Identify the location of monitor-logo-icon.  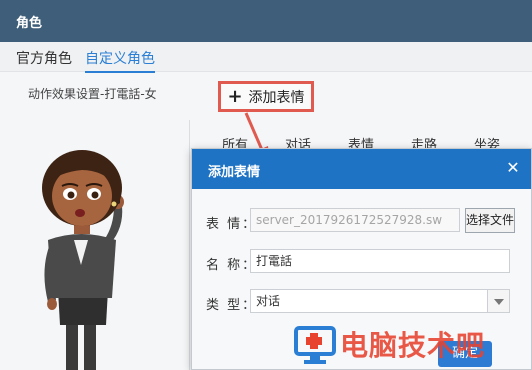
(315, 345).